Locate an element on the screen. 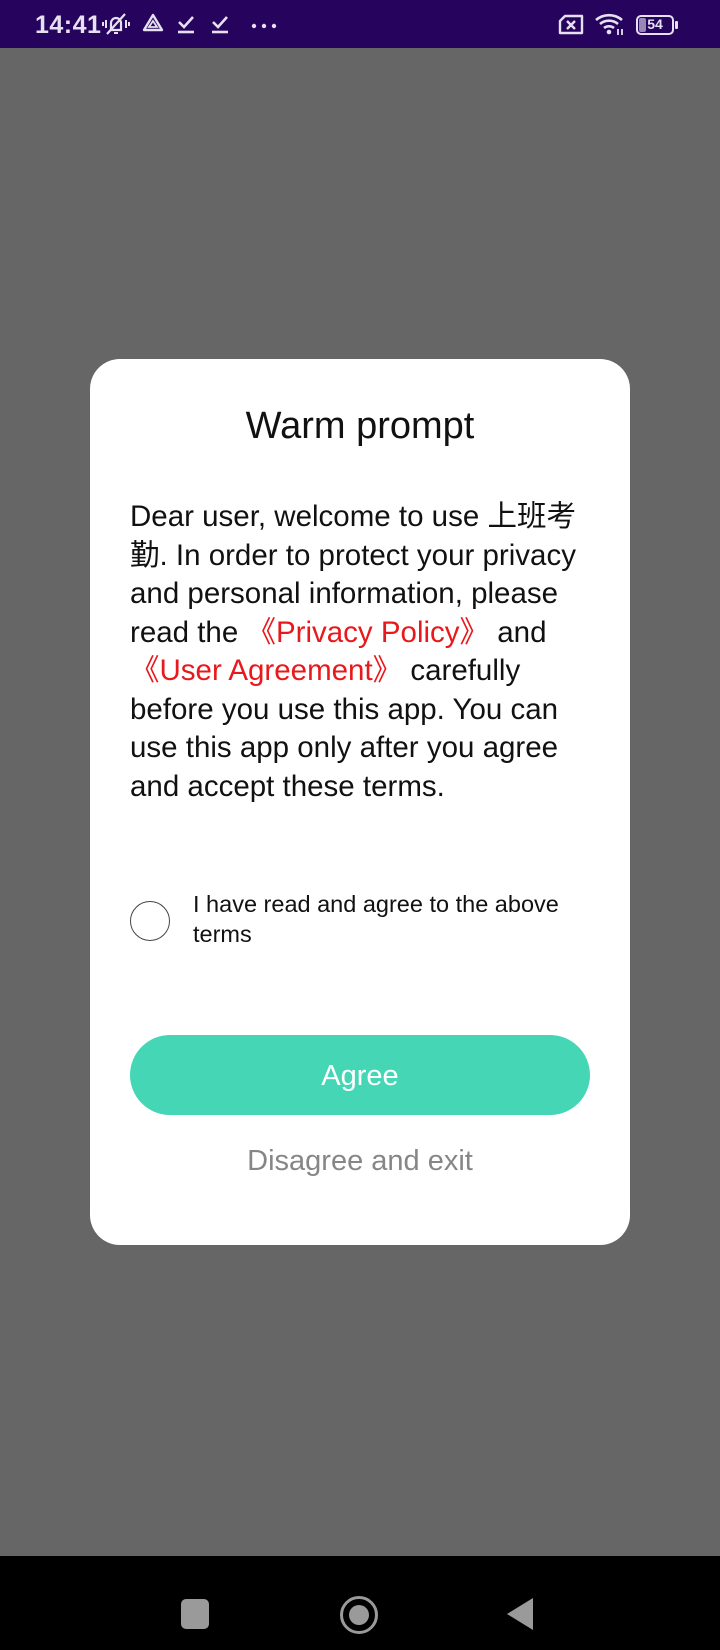  agree-button: Agree is located at coordinates (360, 1075).